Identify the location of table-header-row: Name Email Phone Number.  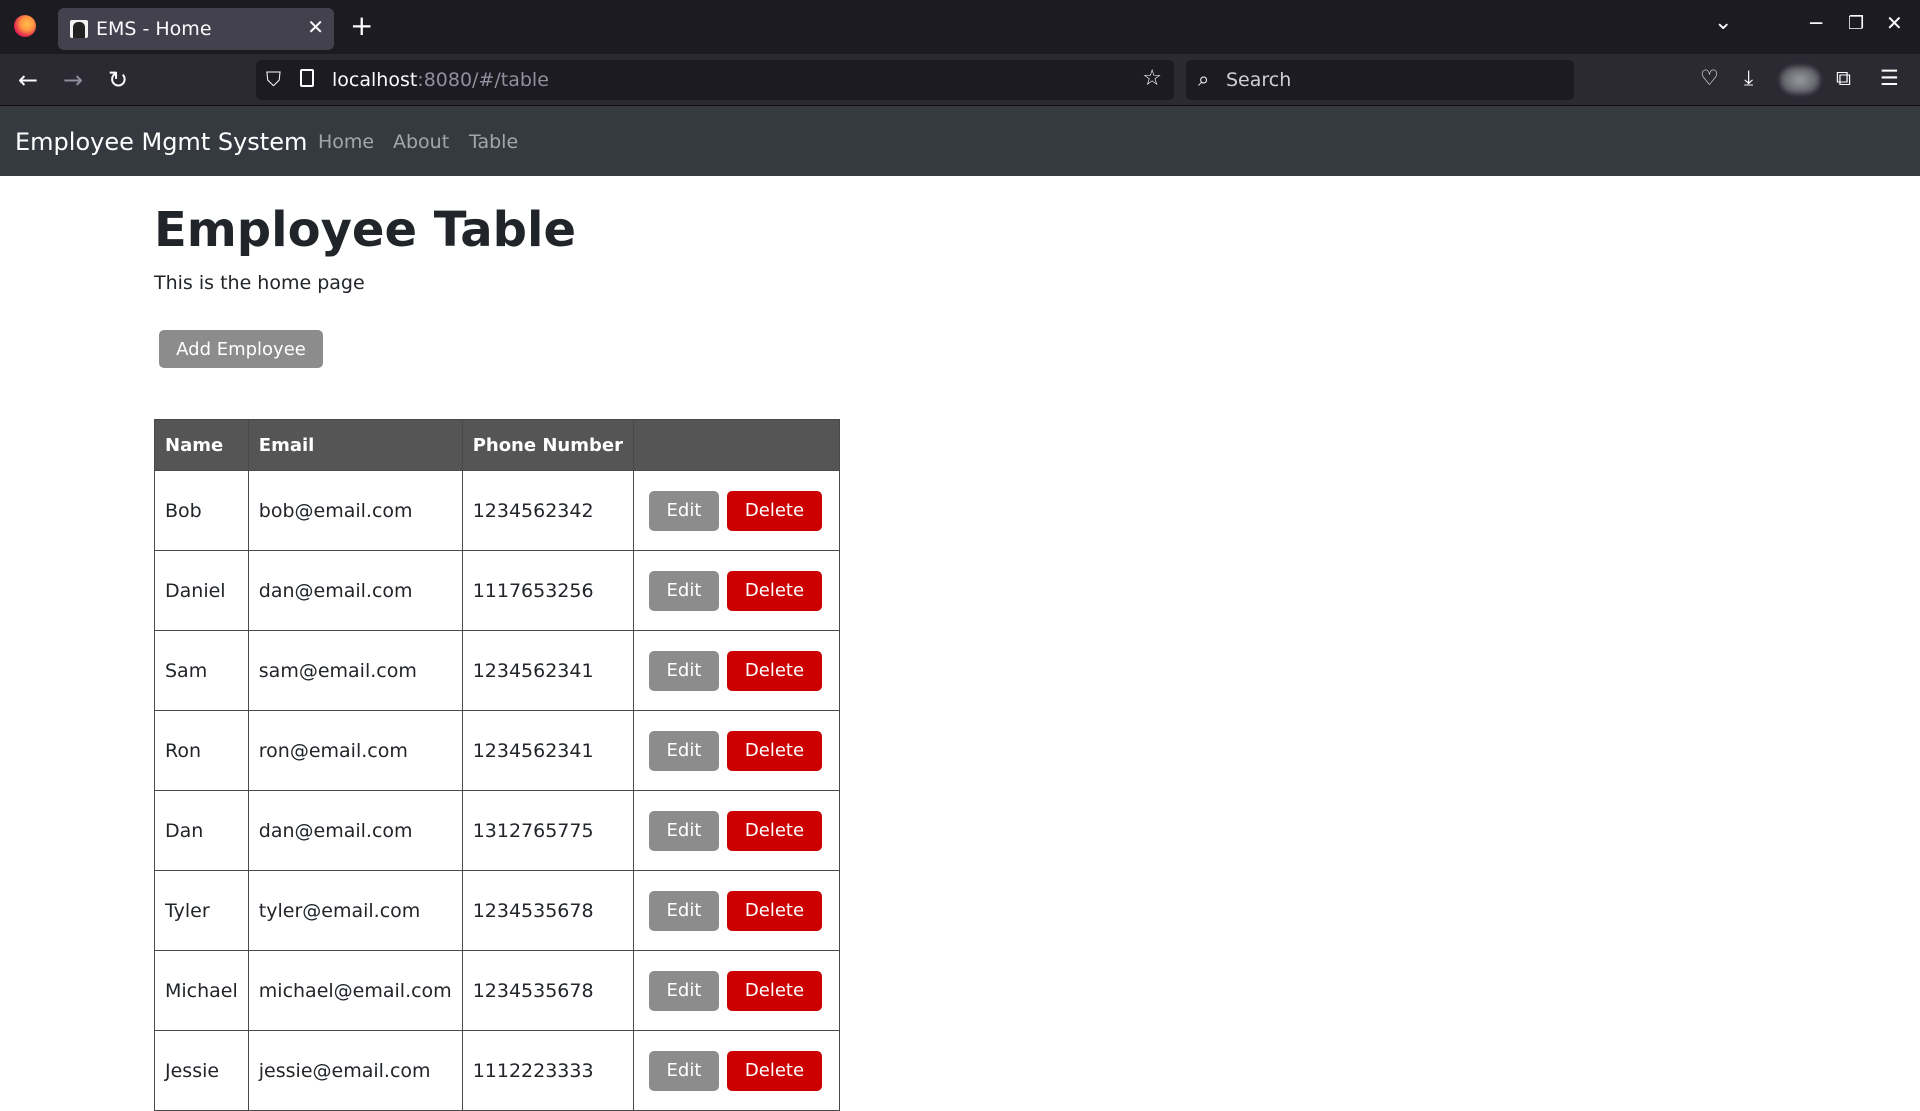
(497, 445).